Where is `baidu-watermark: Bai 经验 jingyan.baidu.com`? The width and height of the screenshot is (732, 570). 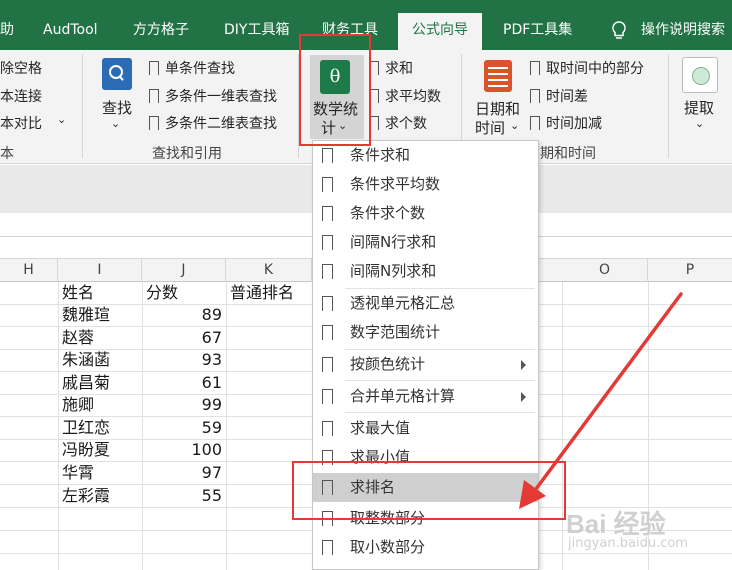 baidu-watermark: Bai 经验 jingyan.baidu.com is located at coordinates (627, 530).